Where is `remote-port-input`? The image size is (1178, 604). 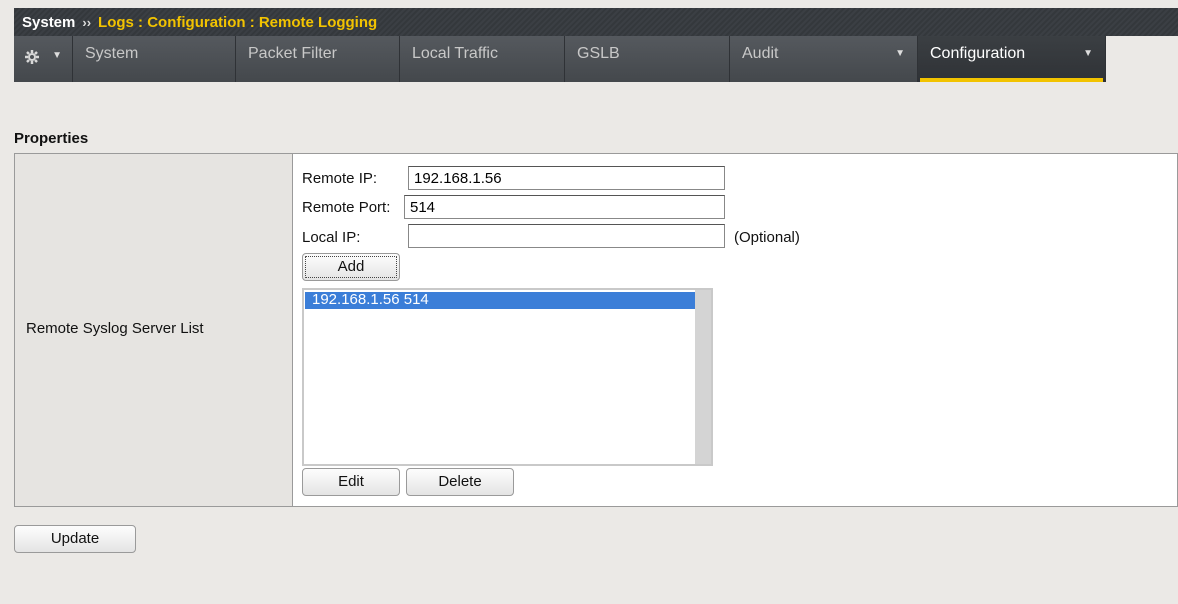 remote-port-input is located at coordinates (564, 207).